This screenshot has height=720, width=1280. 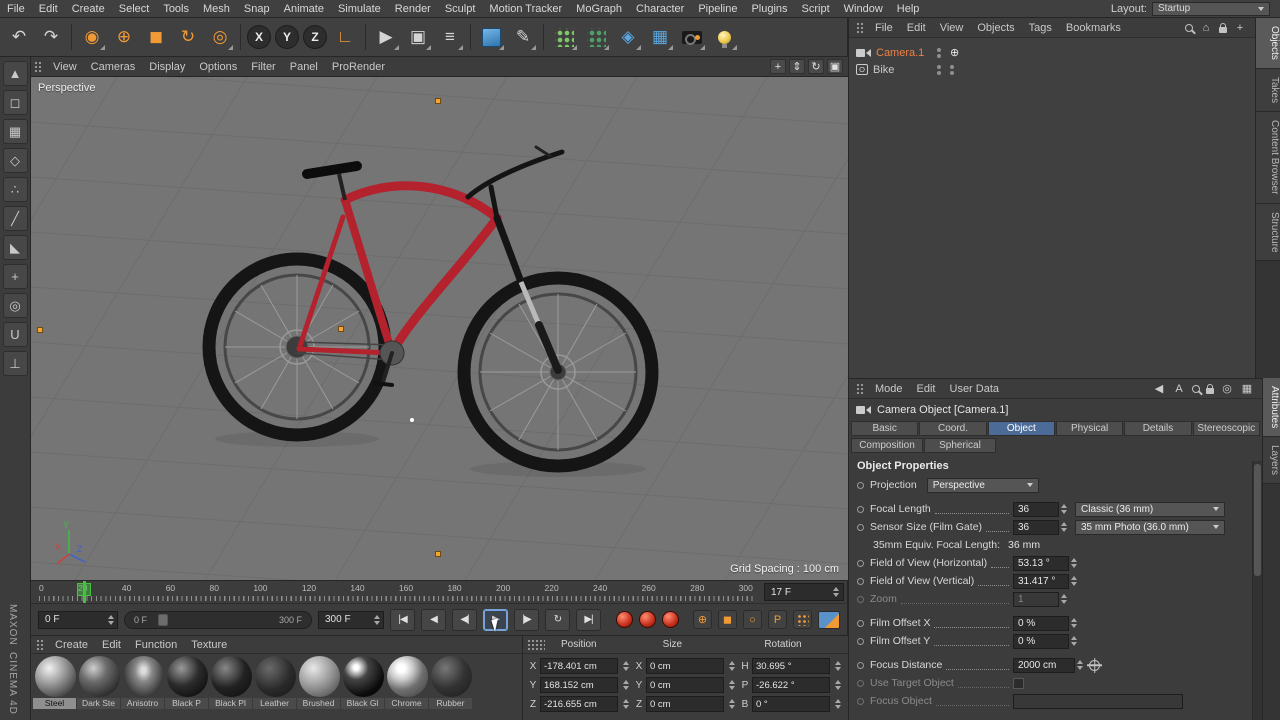 I want to click on record-parameter-toggle: P, so click(x=777, y=619).